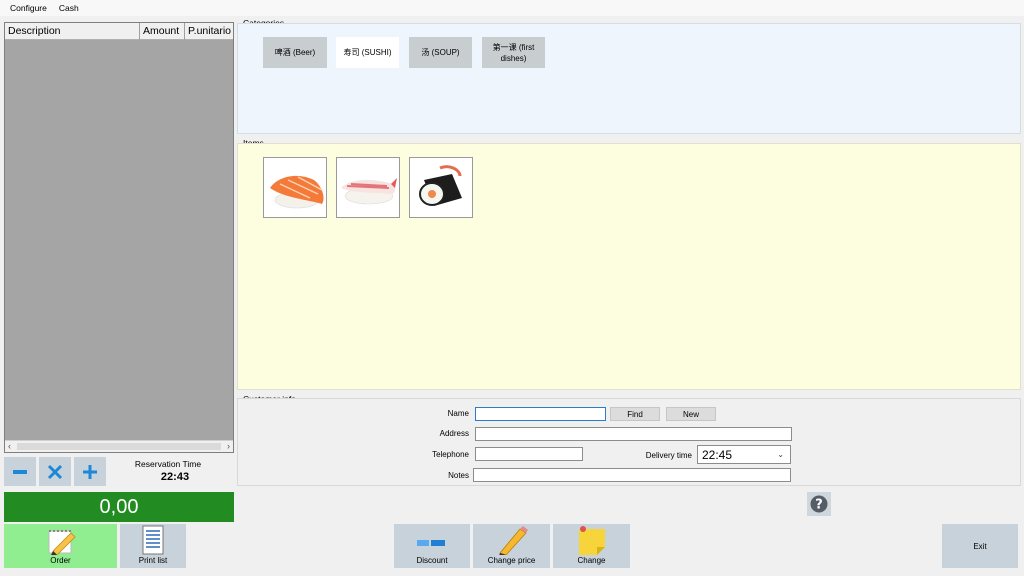  What do you see at coordinates (454, 433) in the screenshot?
I see `address-label: Address` at bounding box center [454, 433].